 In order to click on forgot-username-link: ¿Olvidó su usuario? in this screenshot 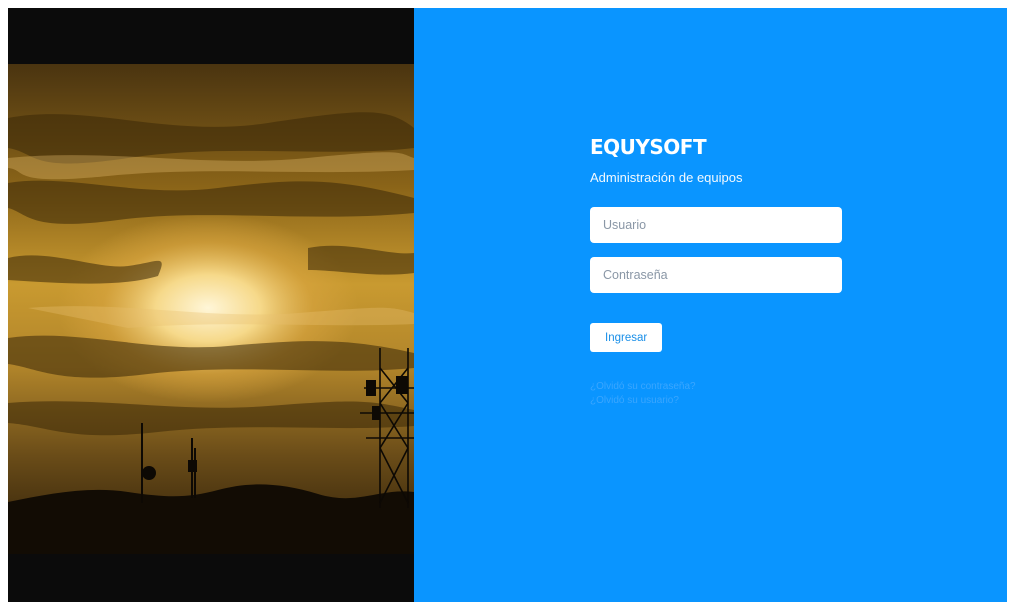, I will do `click(720, 401)`.